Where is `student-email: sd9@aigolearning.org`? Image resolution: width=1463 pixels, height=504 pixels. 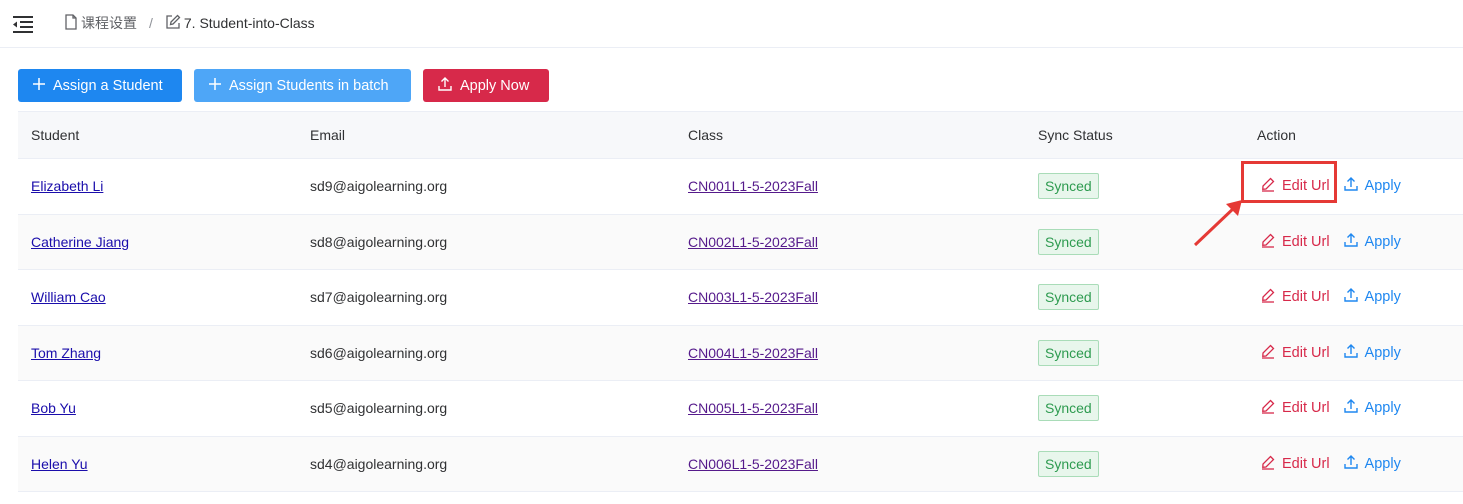
student-email: sd9@aigolearning.org is located at coordinates (379, 186).